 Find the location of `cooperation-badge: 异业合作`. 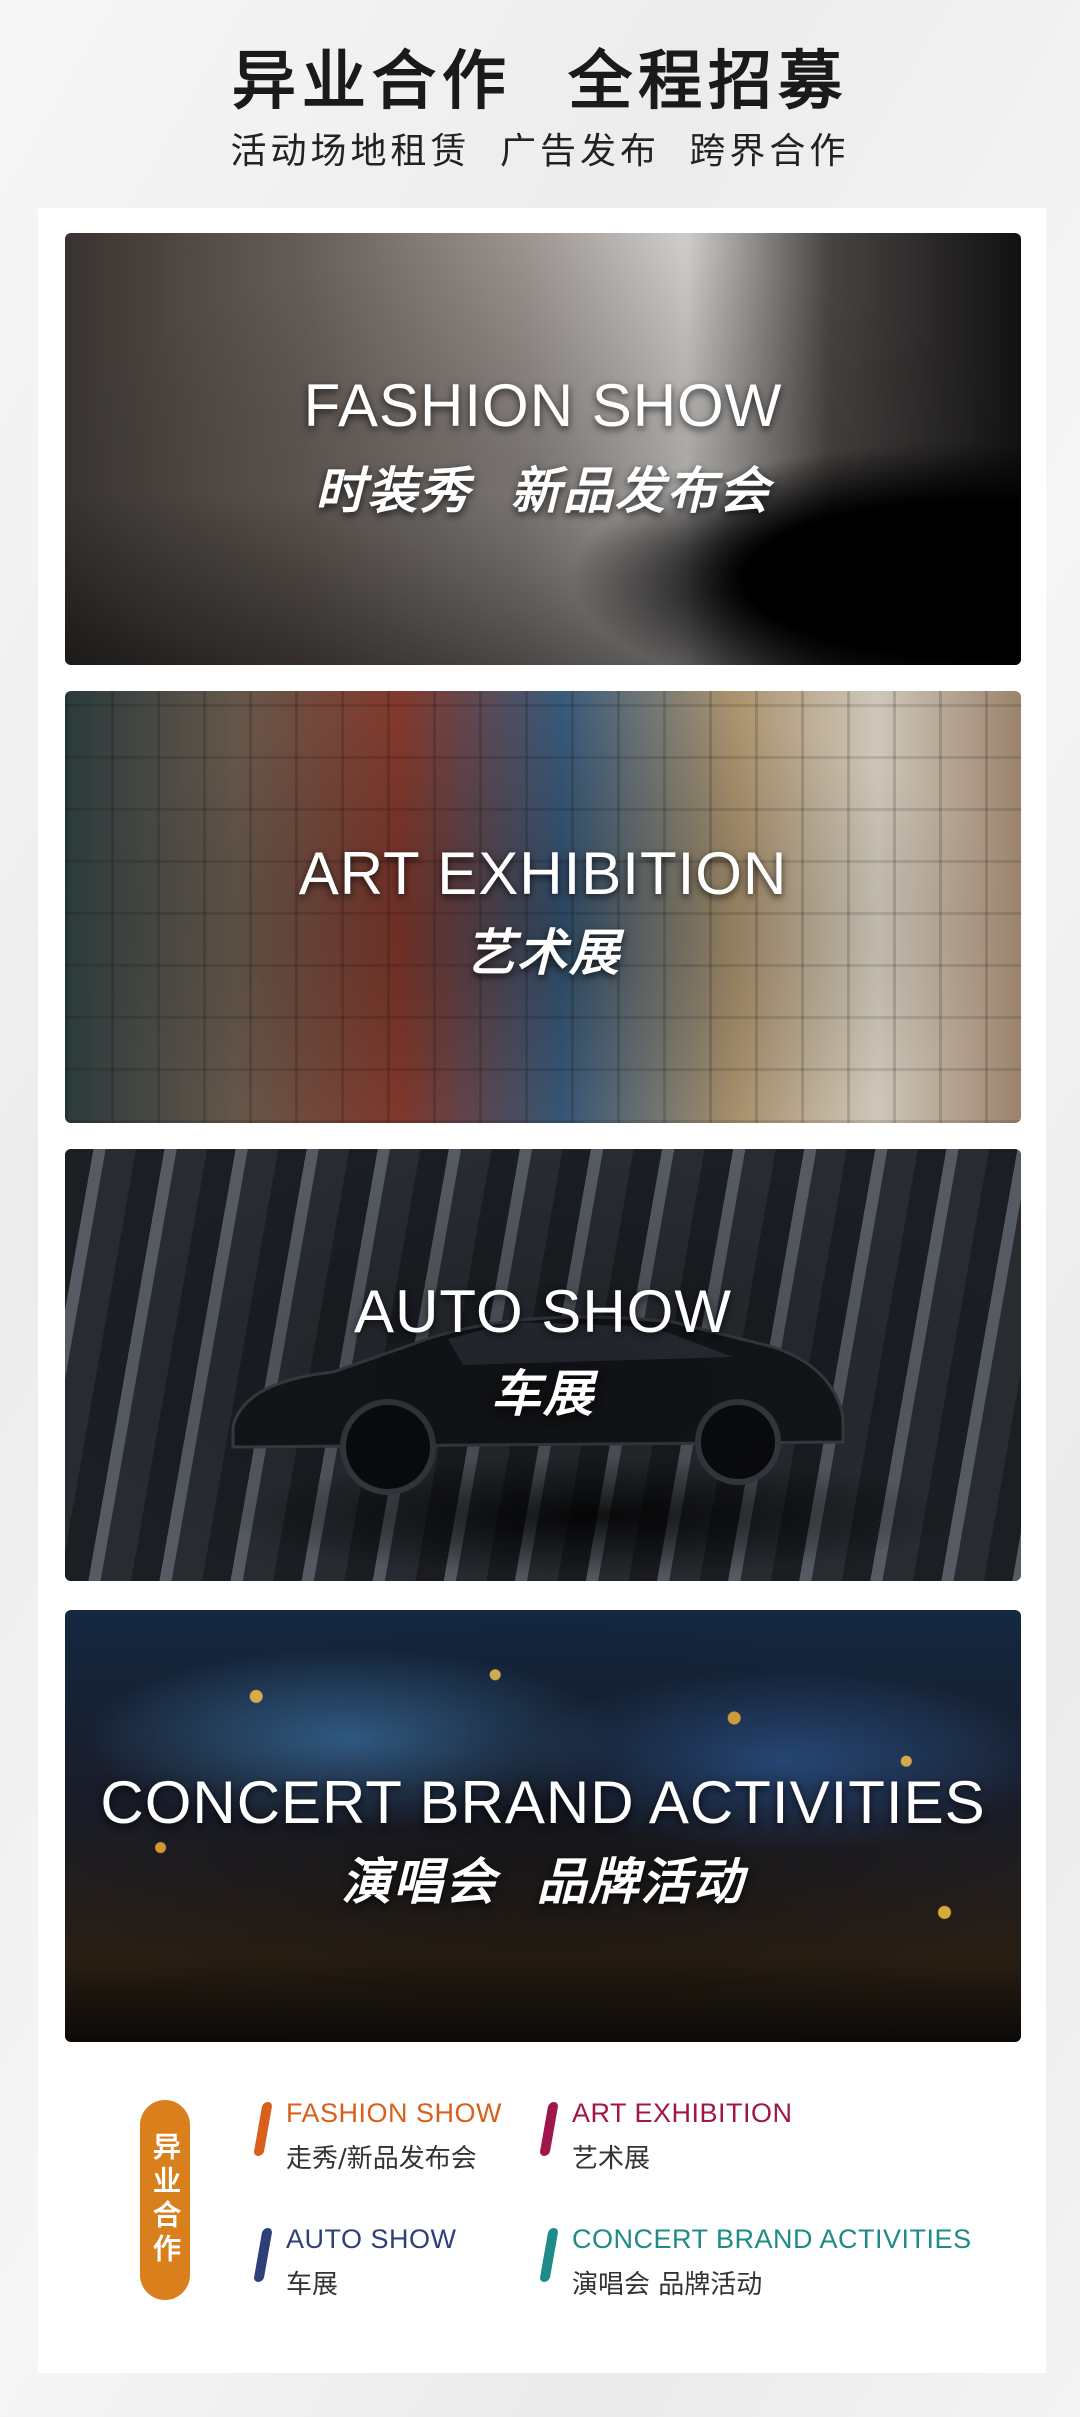

cooperation-badge: 异业合作 is located at coordinates (165, 2200).